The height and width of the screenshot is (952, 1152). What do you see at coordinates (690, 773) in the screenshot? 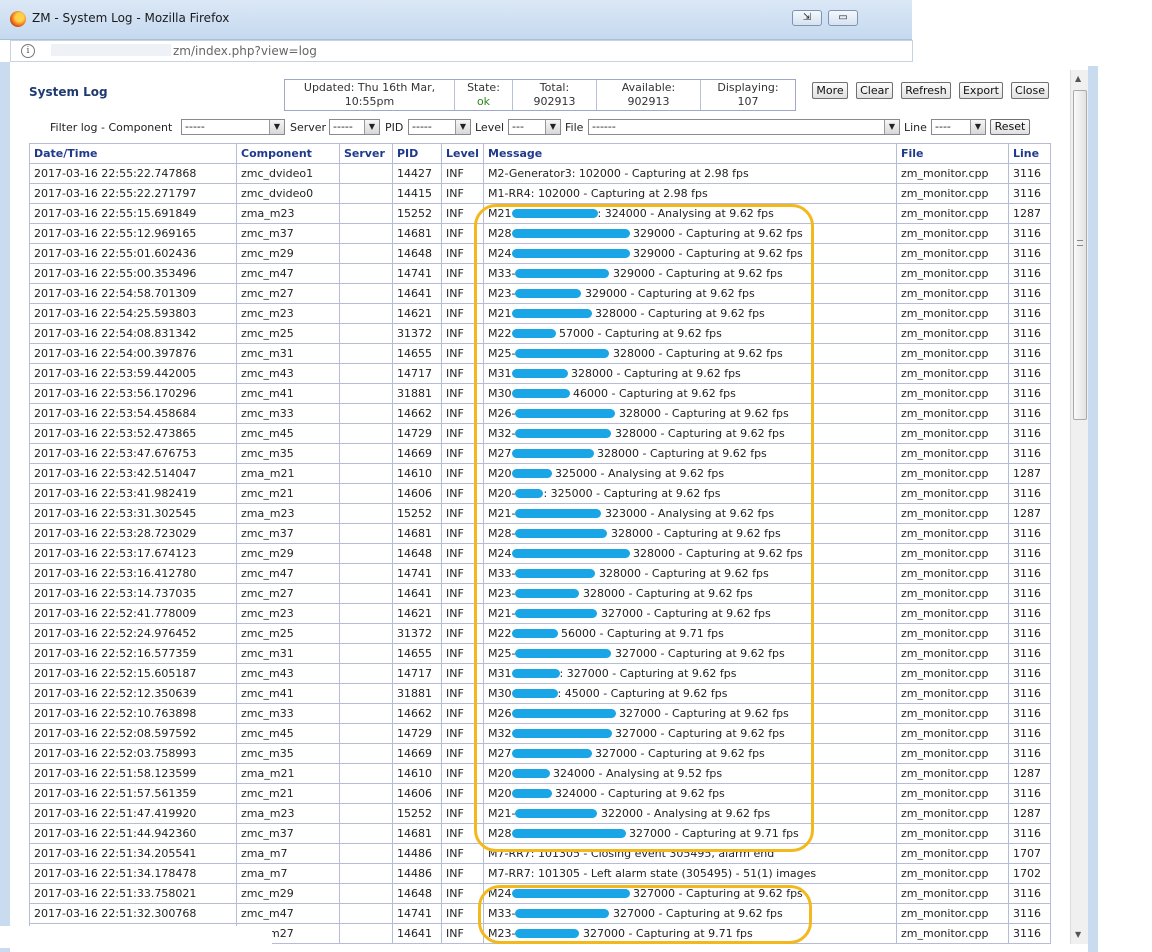
I see `cell-message: M20 324000 - Analysing at 9.52 fps` at bounding box center [690, 773].